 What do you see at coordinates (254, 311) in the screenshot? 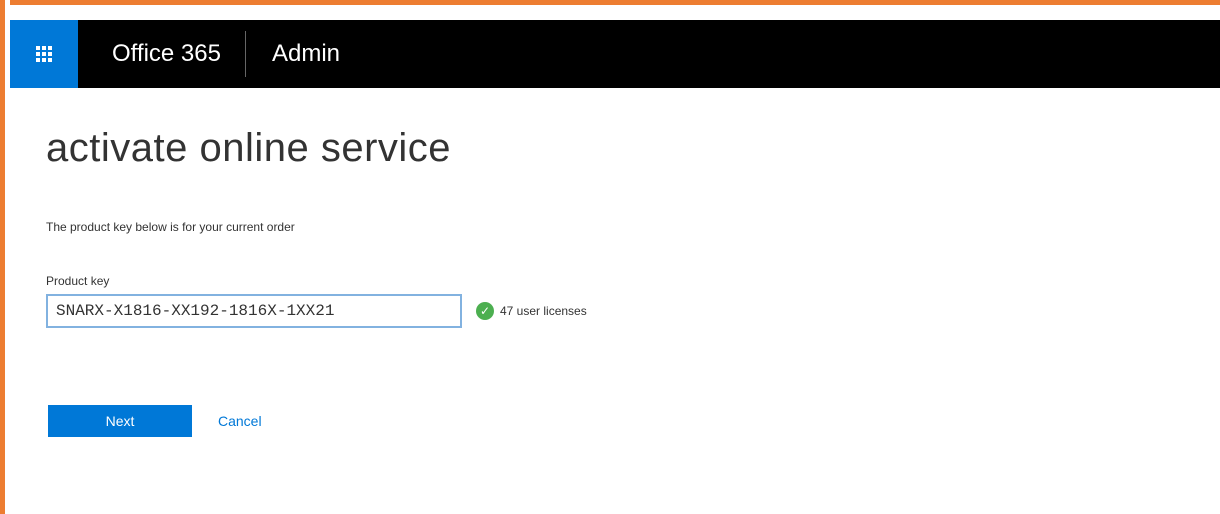
I see `product-key-input` at bounding box center [254, 311].